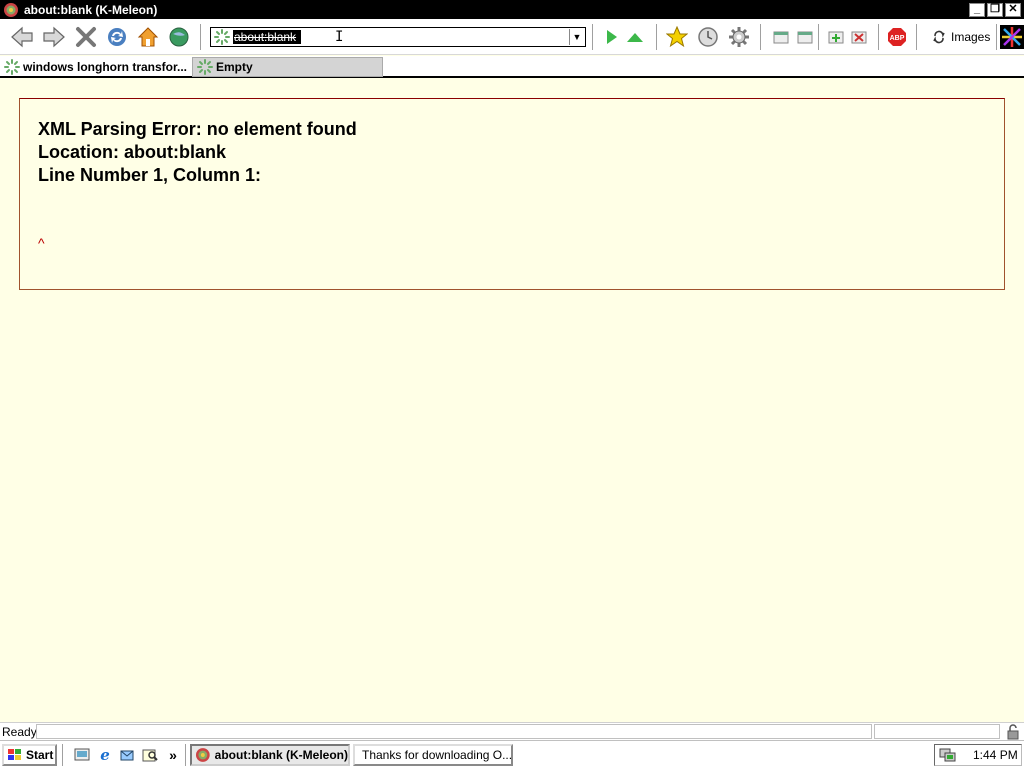  What do you see at coordinates (398, 37) in the screenshot?
I see `address-bar: about:blank I ▼` at bounding box center [398, 37].